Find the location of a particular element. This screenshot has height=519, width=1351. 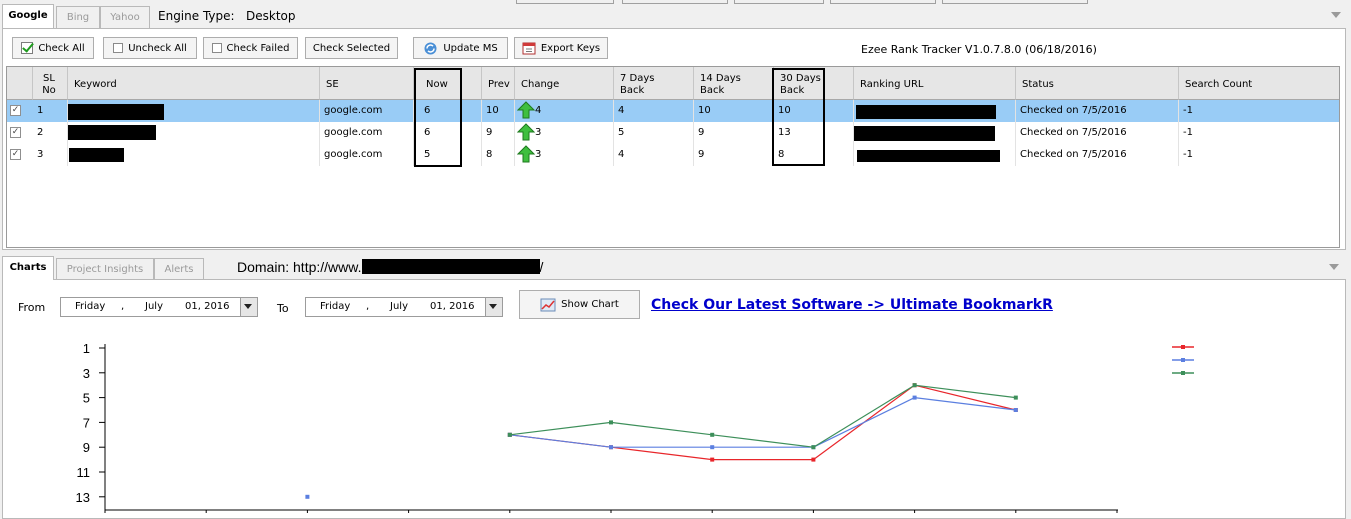

export-keys-label: Export Keys is located at coordinates (570, 48).